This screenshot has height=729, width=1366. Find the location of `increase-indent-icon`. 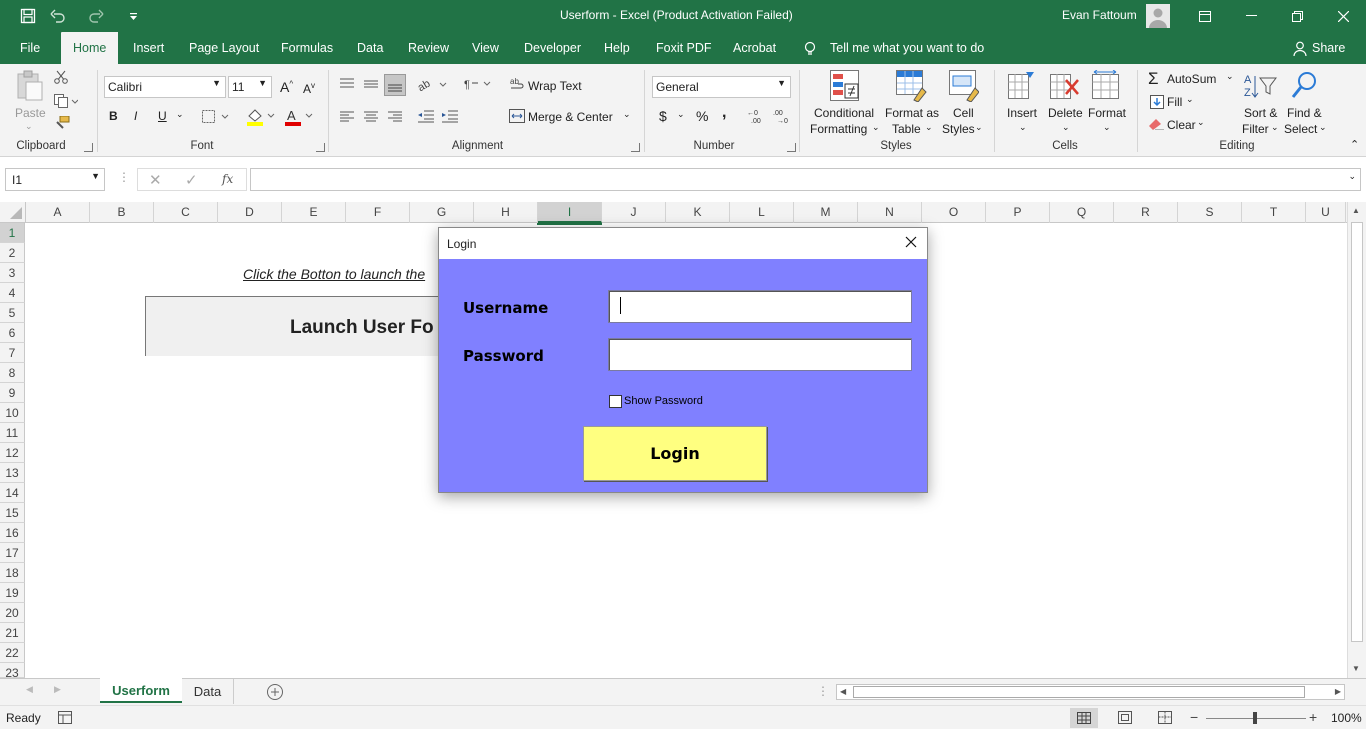

increase-indent-icon is located at coordinates (450, 116).